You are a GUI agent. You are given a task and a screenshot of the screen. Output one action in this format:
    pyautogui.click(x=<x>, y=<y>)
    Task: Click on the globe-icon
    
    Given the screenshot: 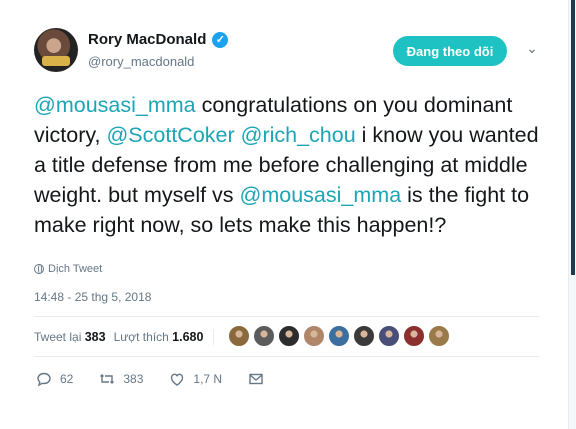 What is the action you would take?
    pyautogui.click(x=39, y=269)
    